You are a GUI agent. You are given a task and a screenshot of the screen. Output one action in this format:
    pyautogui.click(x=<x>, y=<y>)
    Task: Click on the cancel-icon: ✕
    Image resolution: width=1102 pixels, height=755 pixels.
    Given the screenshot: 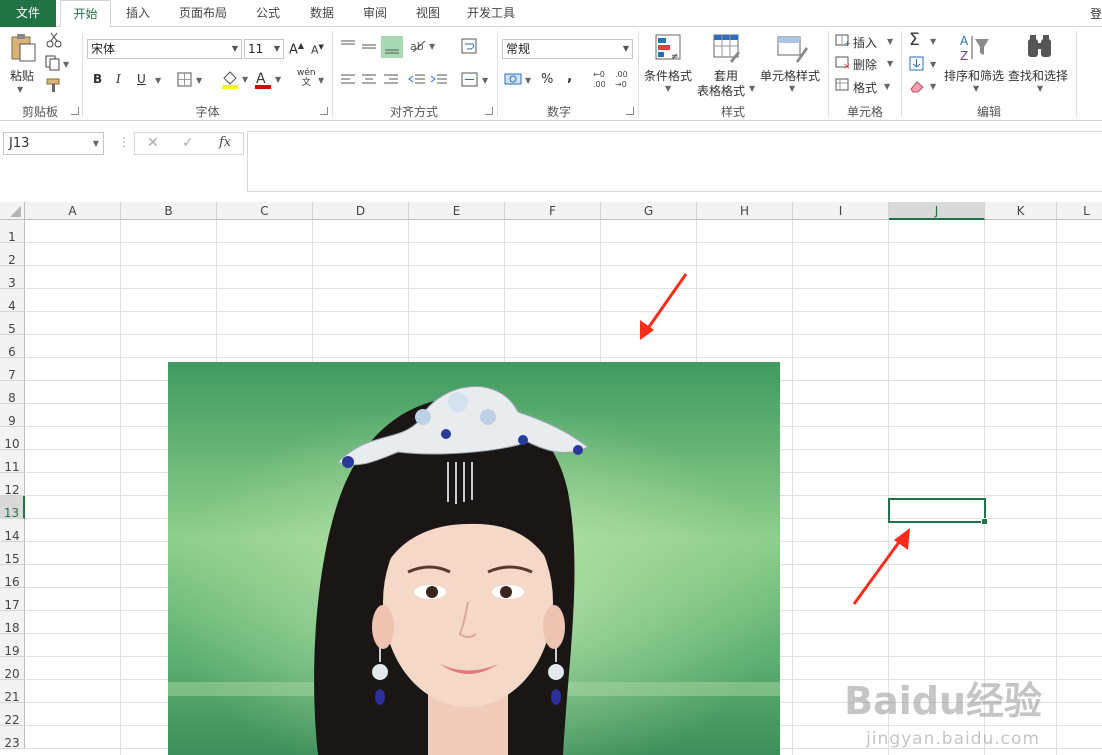 What is the action you would take?
    pyautogui.click(x=153, y=143)
    